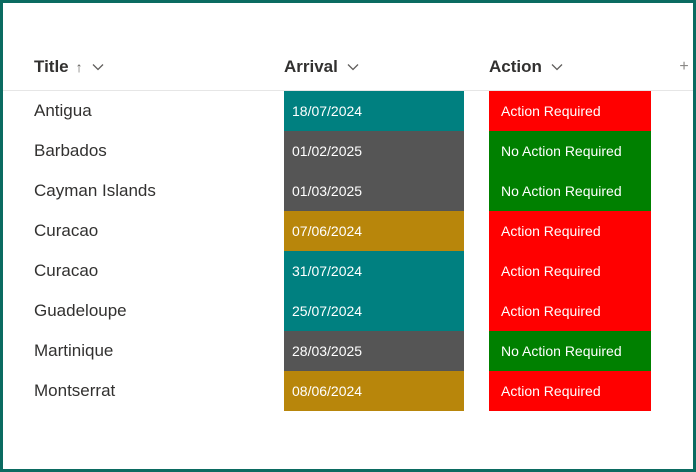  I want to click on column-header-arrival: Arrival, so click(322, 67).